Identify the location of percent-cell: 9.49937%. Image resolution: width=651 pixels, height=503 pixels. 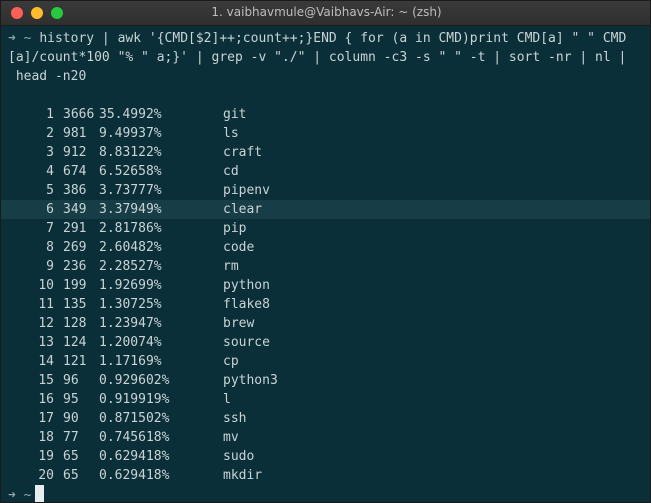
(130, 133).